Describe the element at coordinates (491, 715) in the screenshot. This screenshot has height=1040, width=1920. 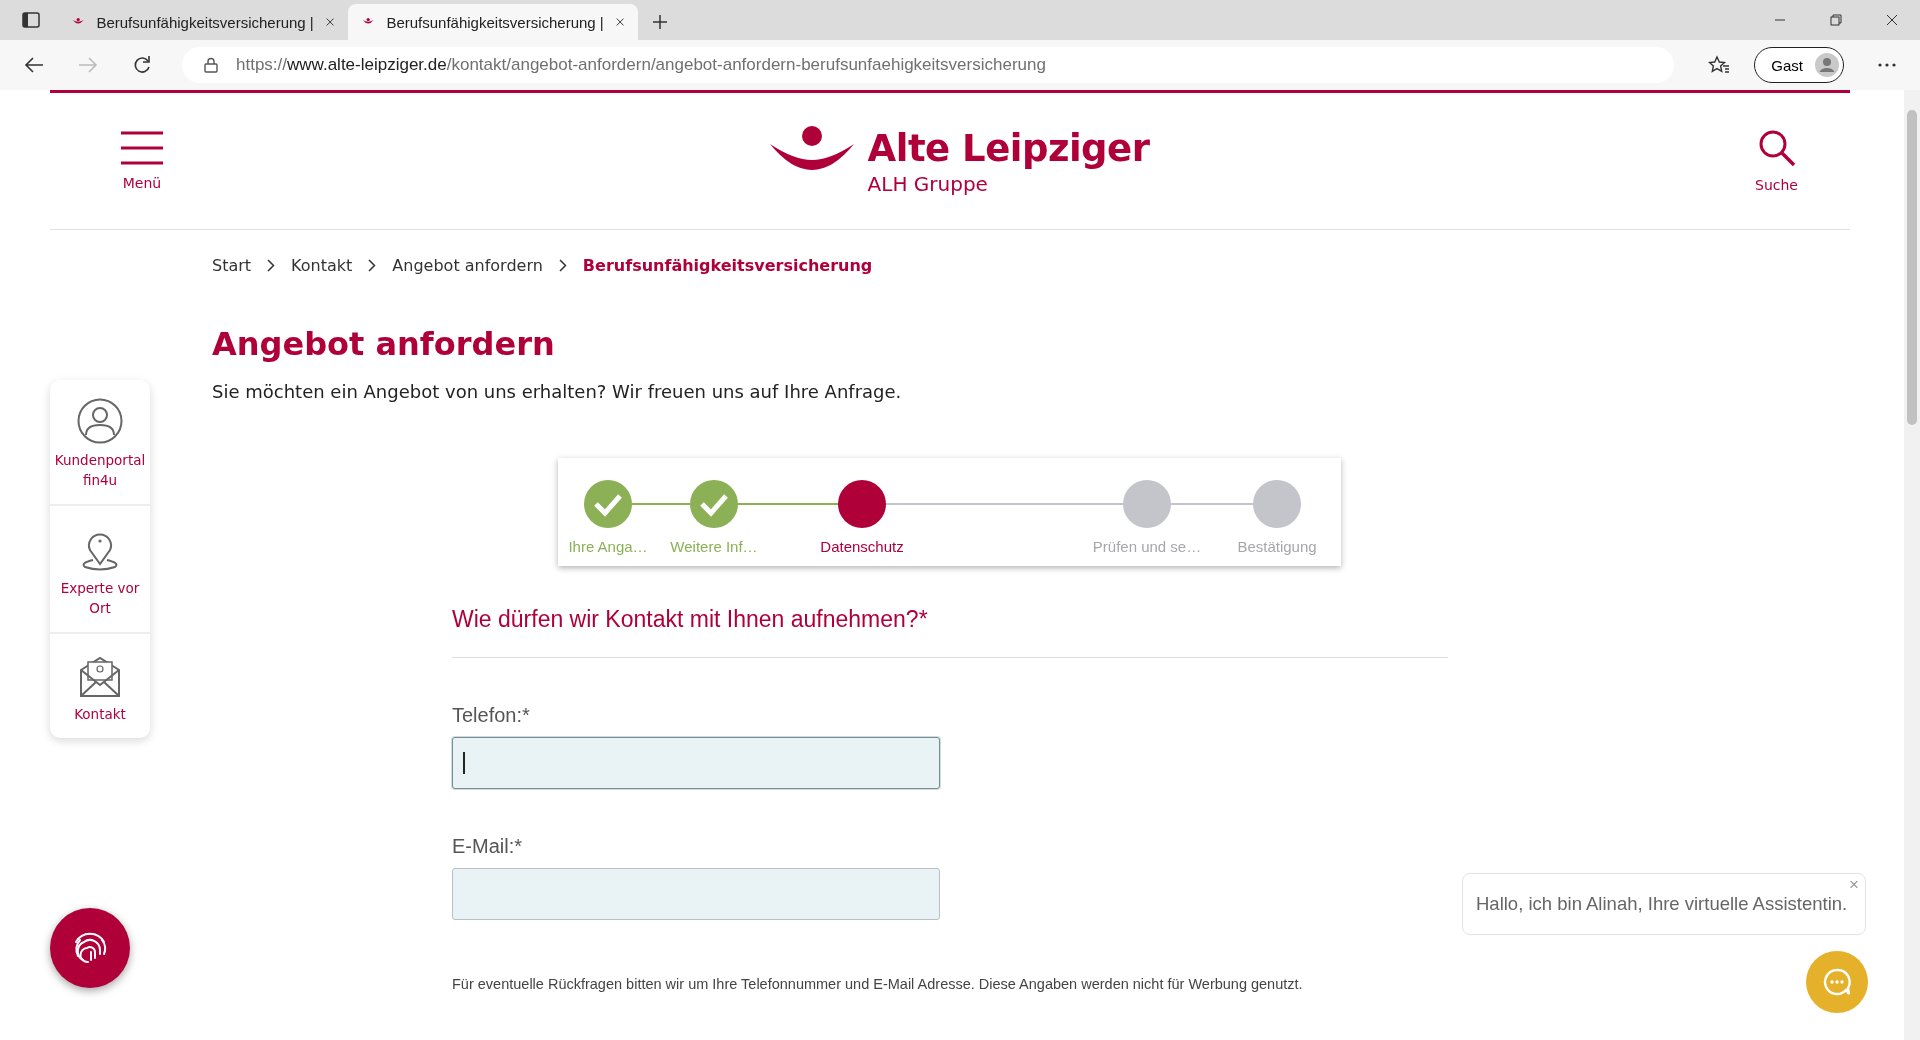
I see `field-label: Telefon:*` at that location.